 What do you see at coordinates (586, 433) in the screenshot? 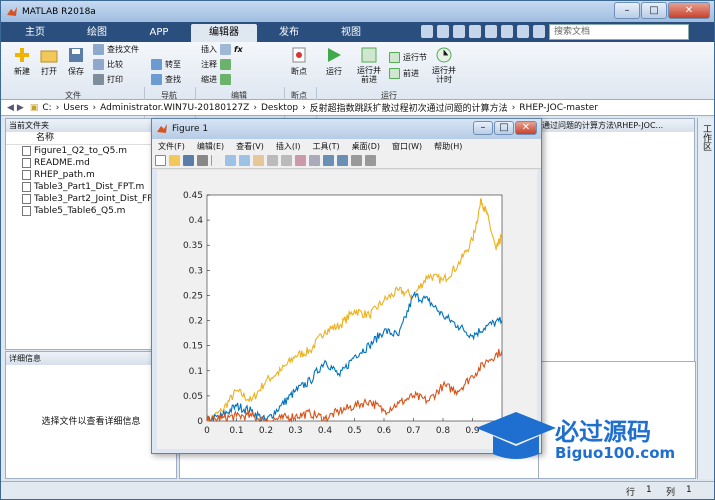
I see `watermark: 必过源码 Biguo100.com` at bounding box center [586, 433].